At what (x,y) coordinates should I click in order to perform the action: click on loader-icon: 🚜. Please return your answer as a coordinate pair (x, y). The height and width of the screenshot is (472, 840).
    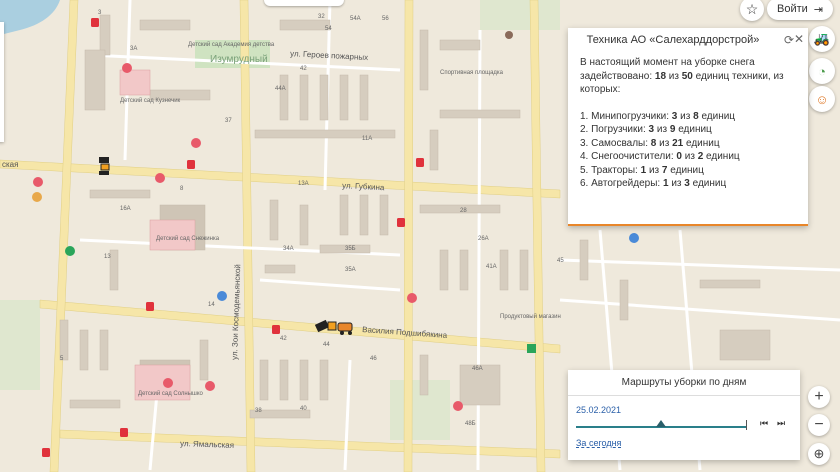
    Looking at the image, I should click on (822, 38).